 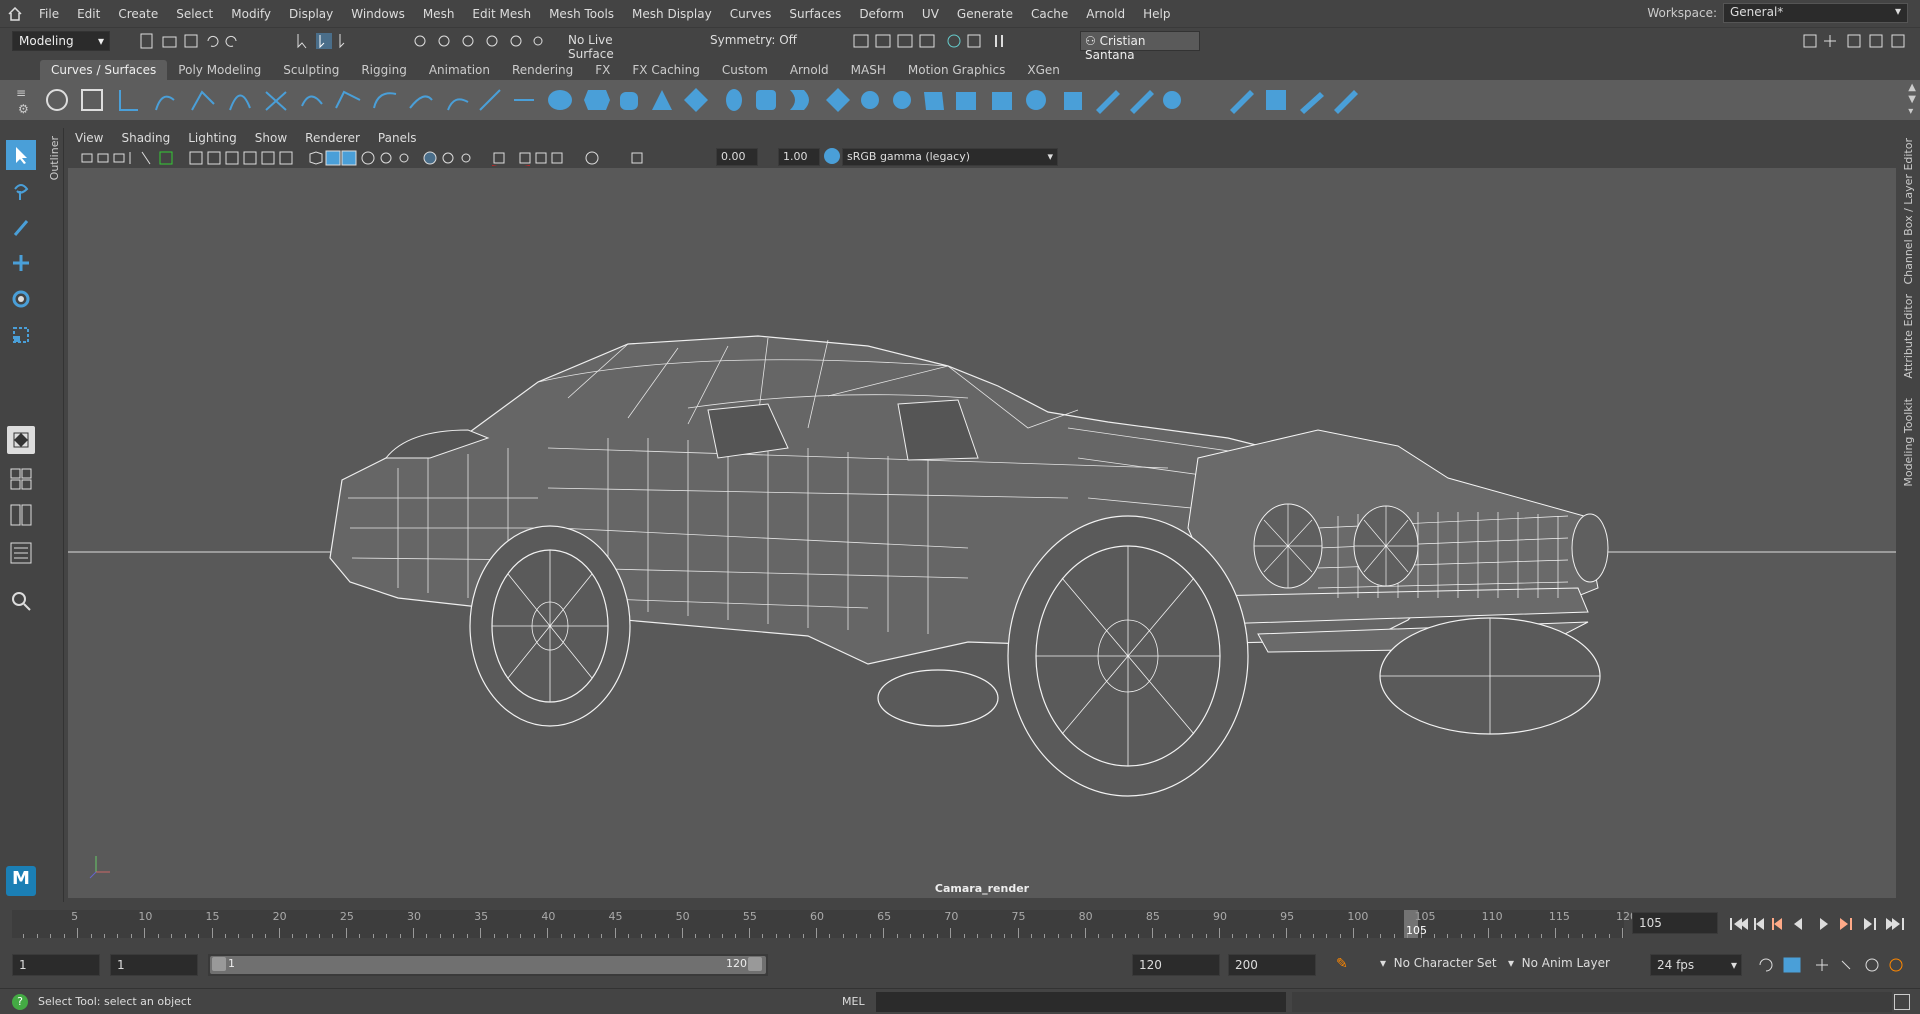 What do you see at coordinates (1675, 923) in the screenshot?
I see `current-frame-field: 105` at bounding box center [1675, 923].